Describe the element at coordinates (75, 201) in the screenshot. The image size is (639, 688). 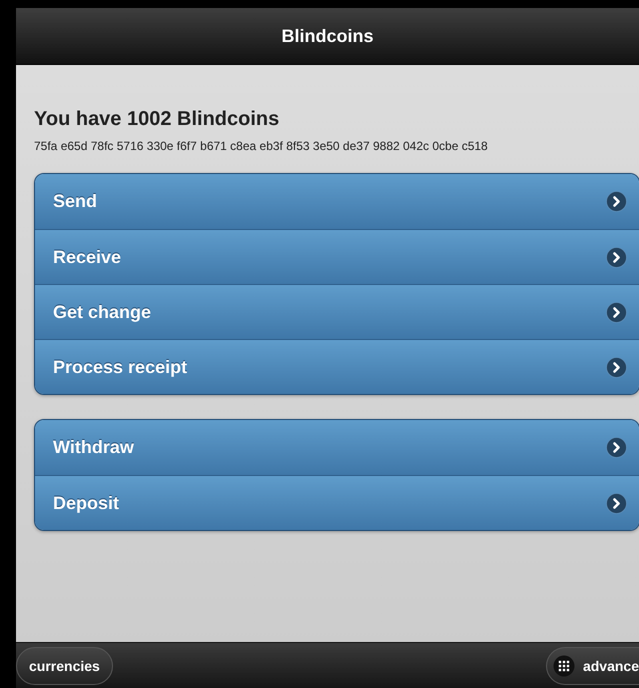
I see `menu-item-label: Send` at that location.